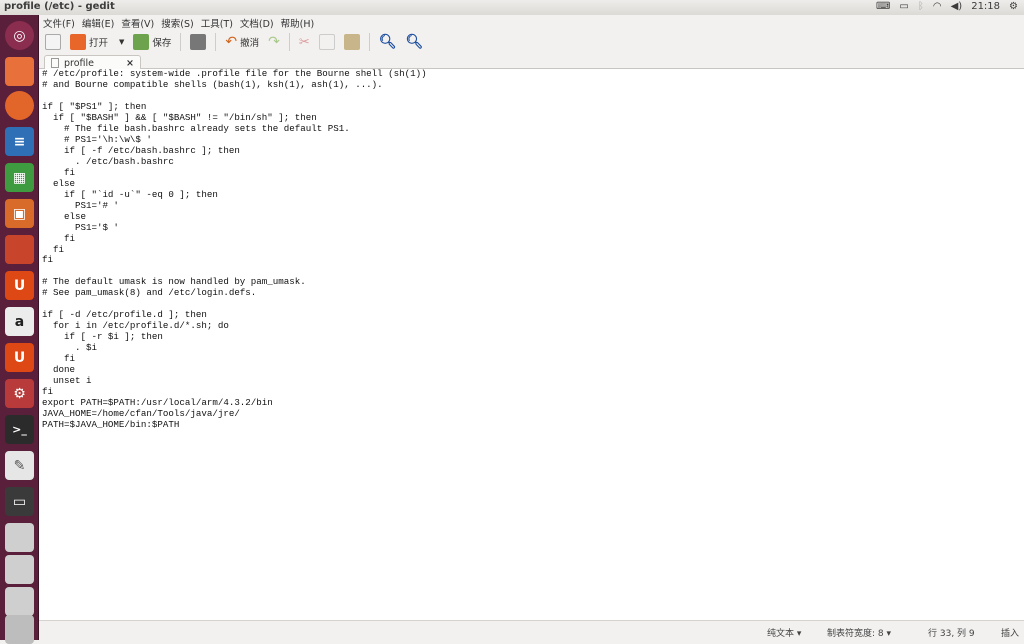  Describe the element at coordinates (883, 6) in the screenshot. I see `keyboard-icon: ⌨` at that location.